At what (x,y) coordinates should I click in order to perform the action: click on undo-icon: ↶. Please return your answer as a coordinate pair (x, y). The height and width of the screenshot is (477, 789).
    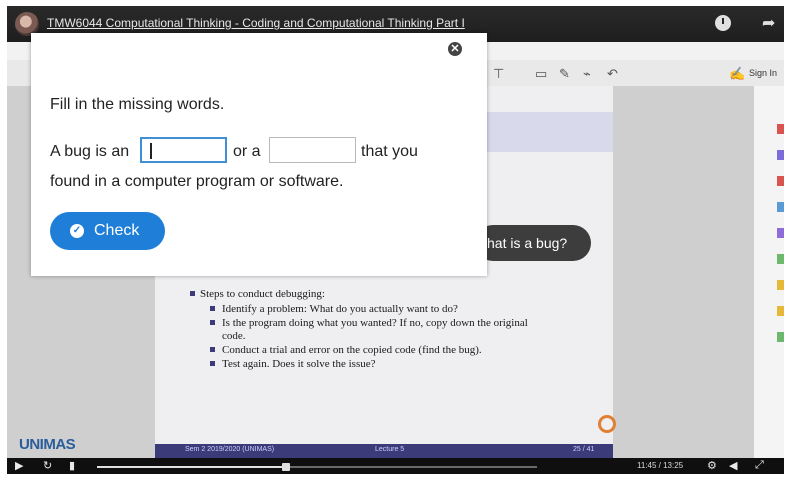
    Looking at the image, I should click on (612, 73).